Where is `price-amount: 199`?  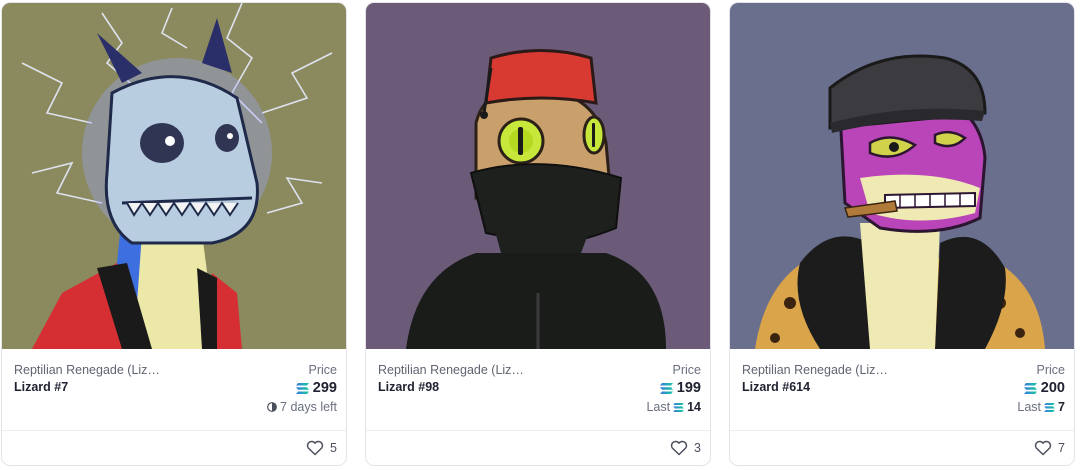
price-amount: 199 is located at coordinates (688, 388).